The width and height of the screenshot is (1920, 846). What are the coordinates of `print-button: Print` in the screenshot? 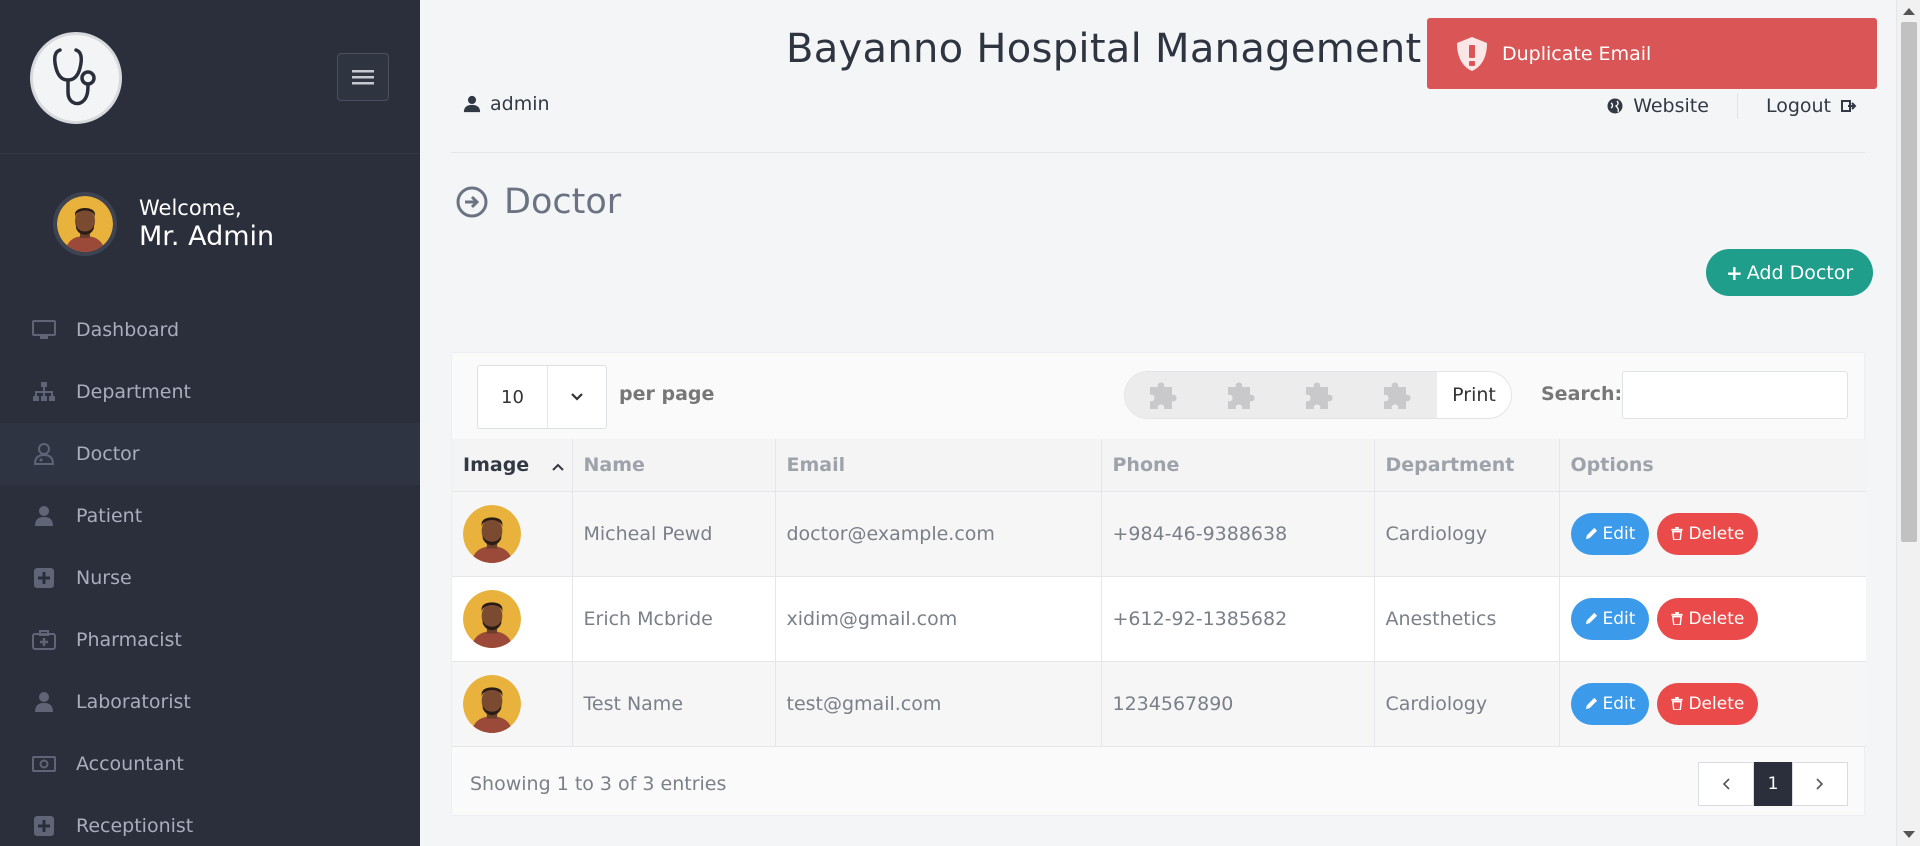 It's located at (1474, 395).